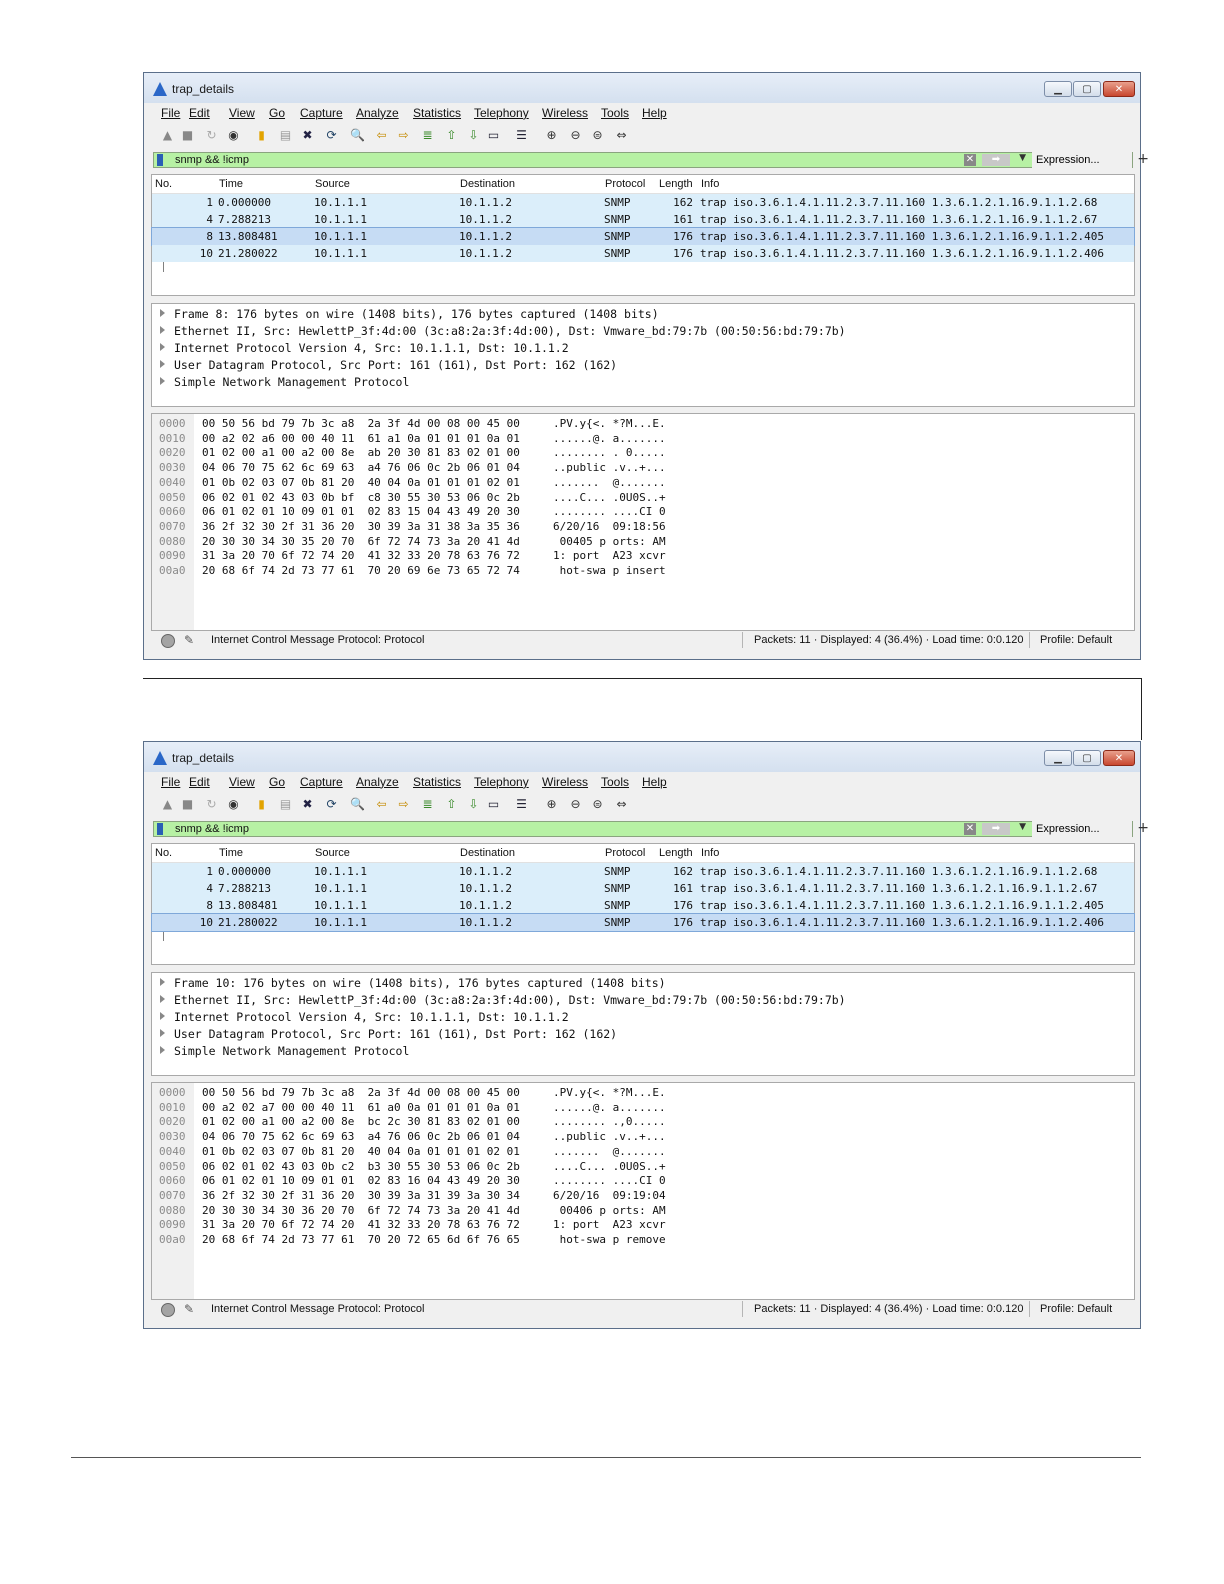  I want to click on menu-edit: Edit, so click(199, 113).